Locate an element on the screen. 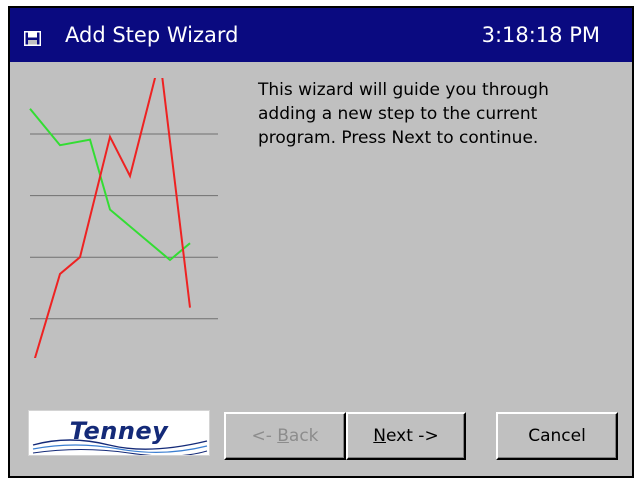  back-button-label: <- Back is located at coordinates (285, 436).